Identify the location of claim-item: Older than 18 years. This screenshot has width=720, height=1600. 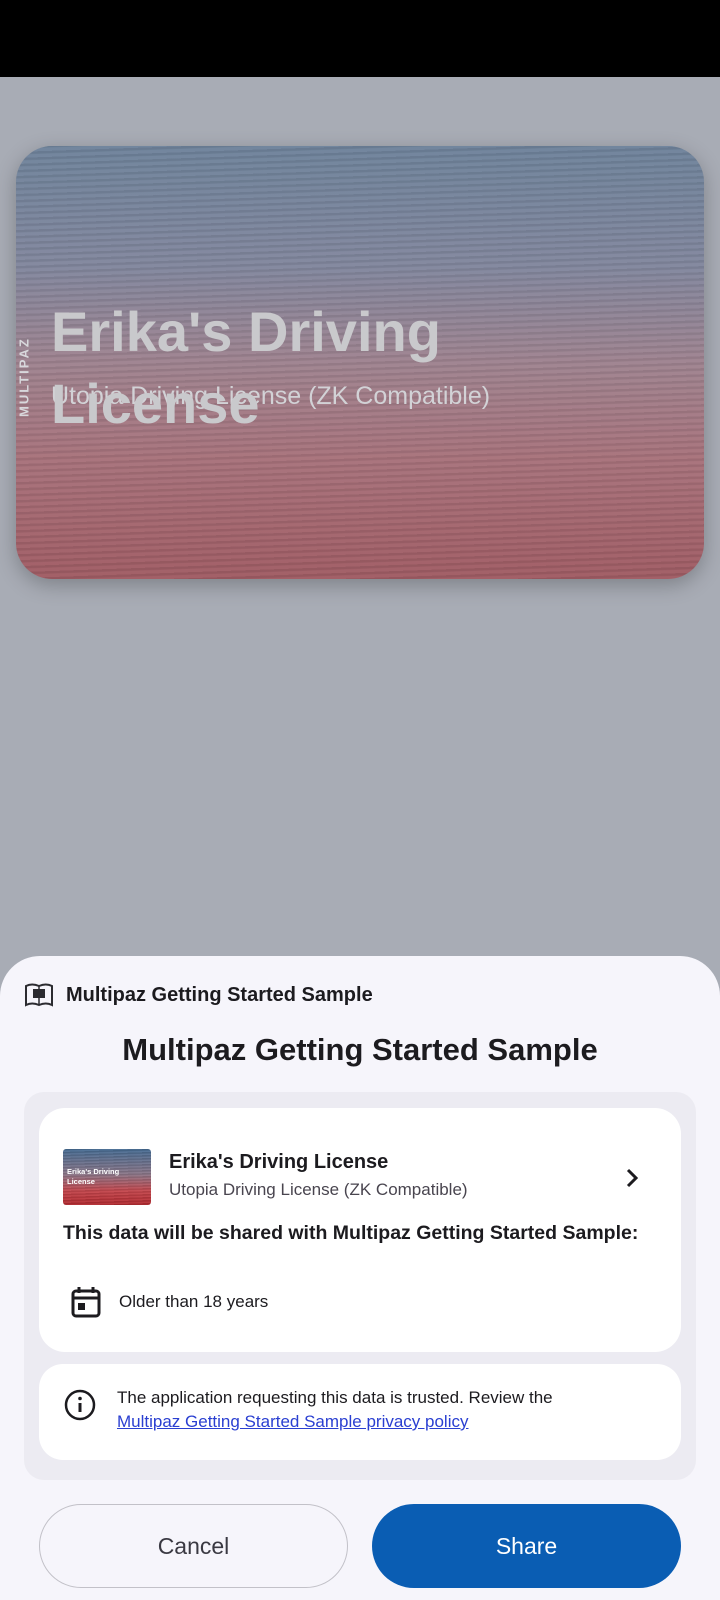
(168, 1302).